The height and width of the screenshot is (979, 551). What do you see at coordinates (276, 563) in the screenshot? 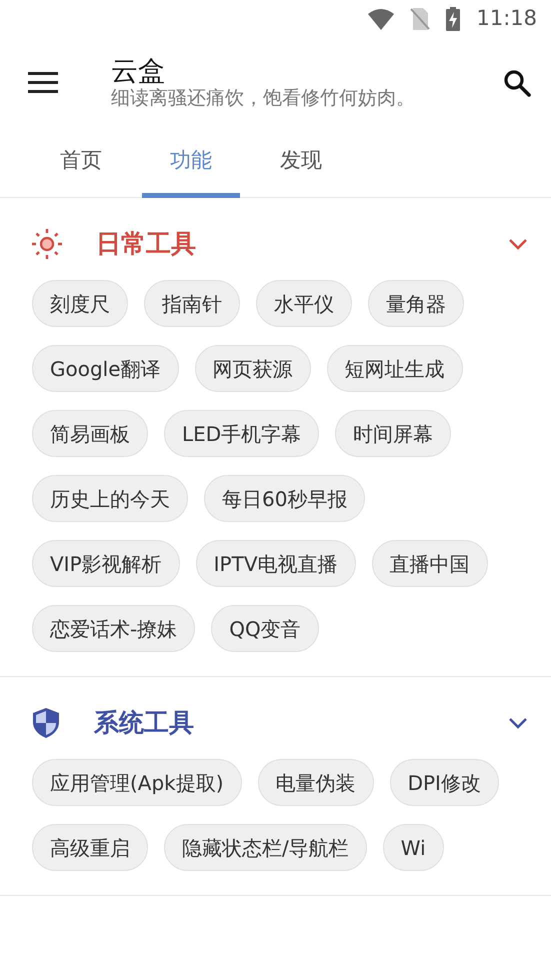
I see `tool-chip: IPTV电视直播` at bounding box center [276, 563].